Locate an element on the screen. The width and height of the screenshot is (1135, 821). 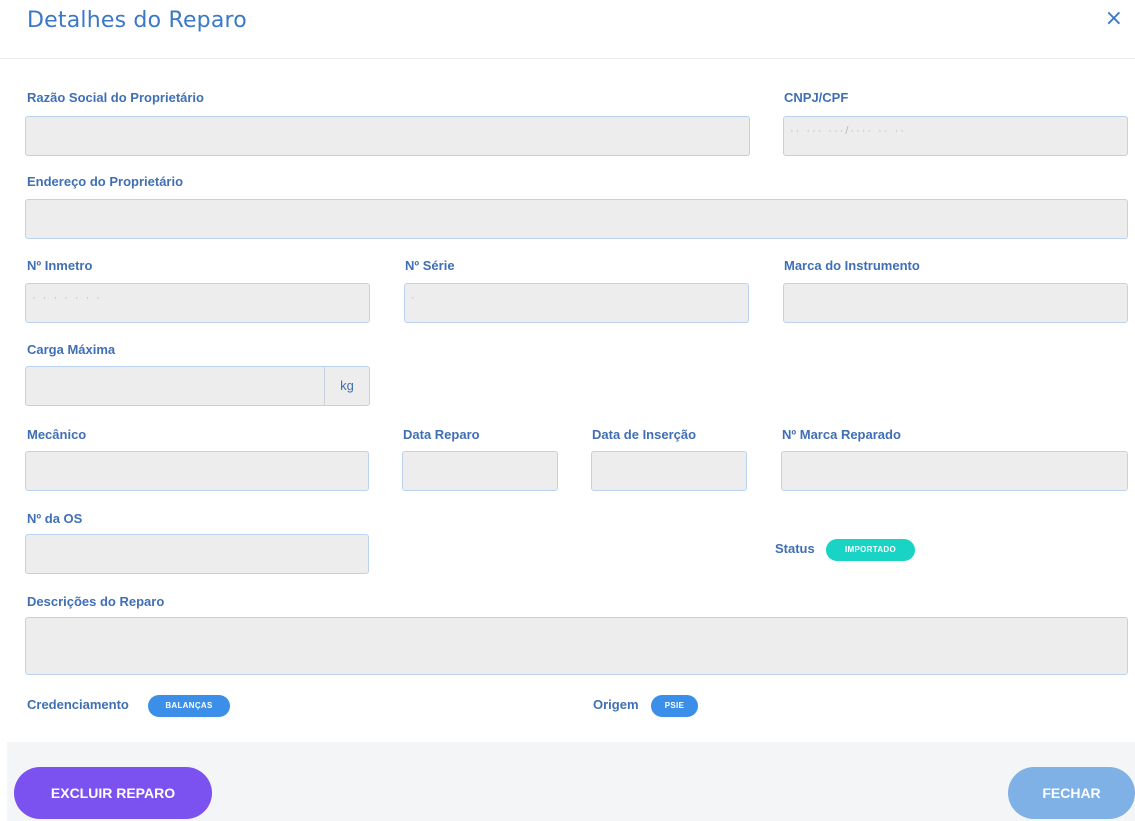
cnpj-label: CNPJ/CPF is located at coordinates (816, 97).